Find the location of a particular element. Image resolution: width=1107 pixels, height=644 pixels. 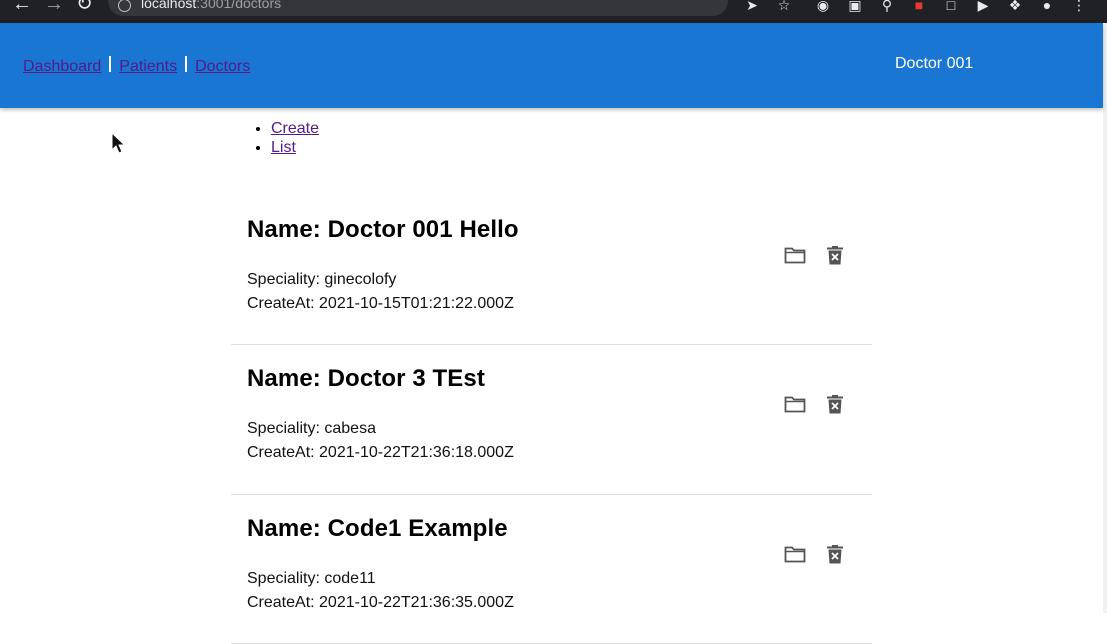

sub-nav-item: List is located at coordinates (295, 147).